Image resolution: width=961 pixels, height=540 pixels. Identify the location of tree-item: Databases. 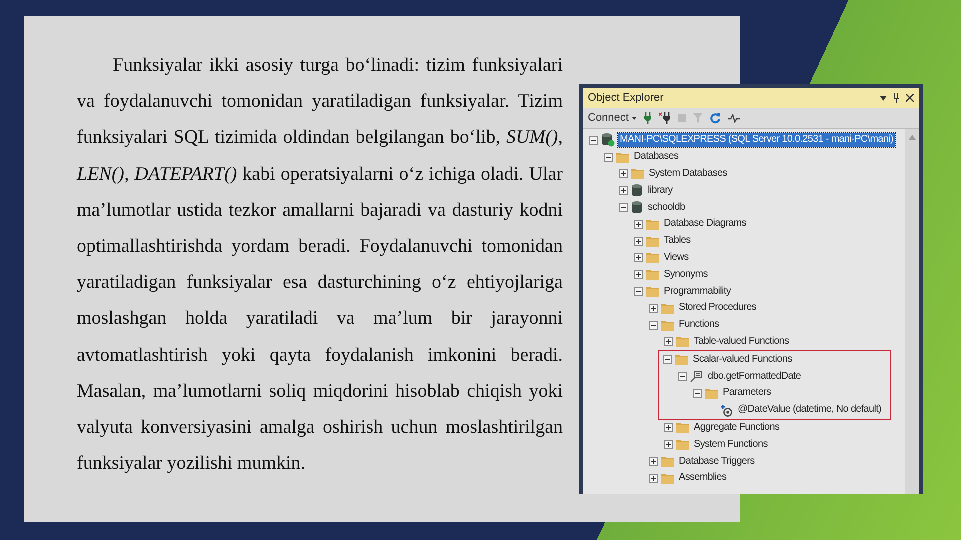
(656, 157).